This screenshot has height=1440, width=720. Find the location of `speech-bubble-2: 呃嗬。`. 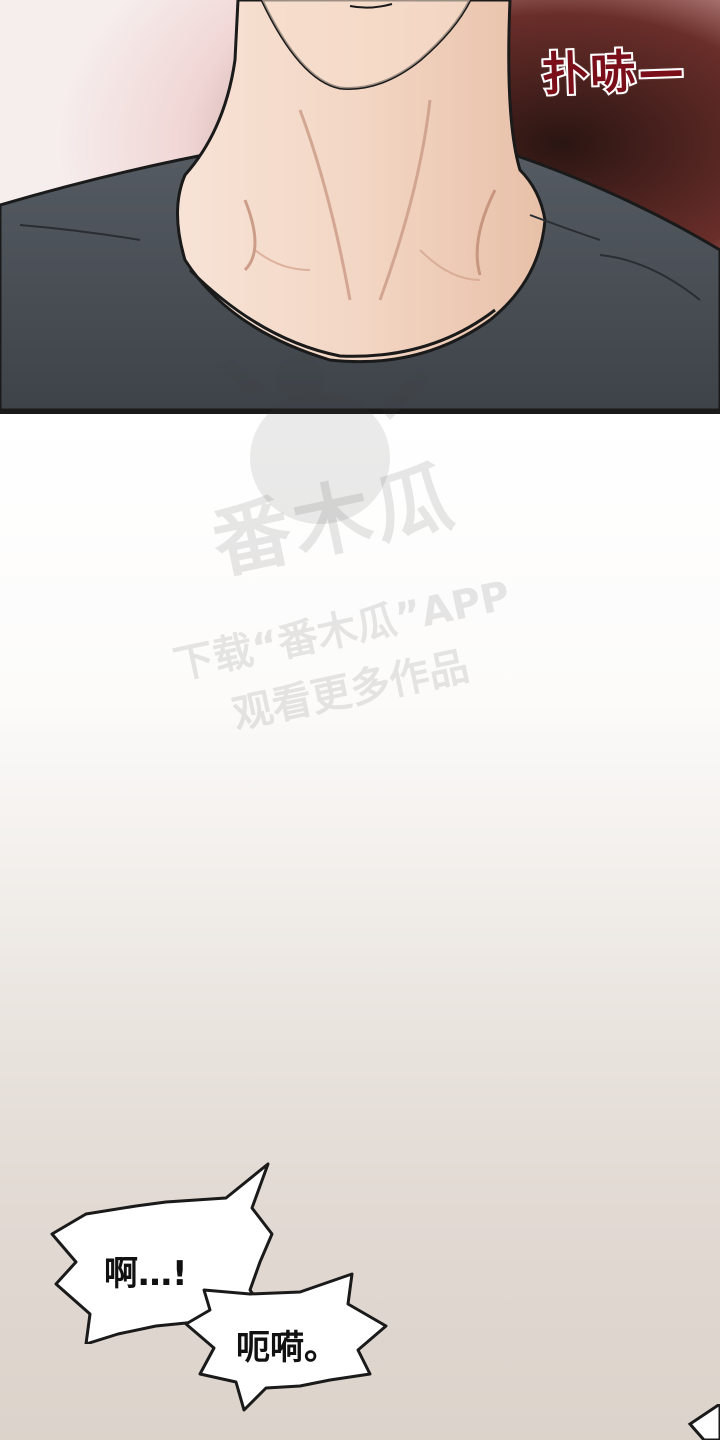

speech-bubble-2: 呃嗬。 is located at coordinates (285, 1339).